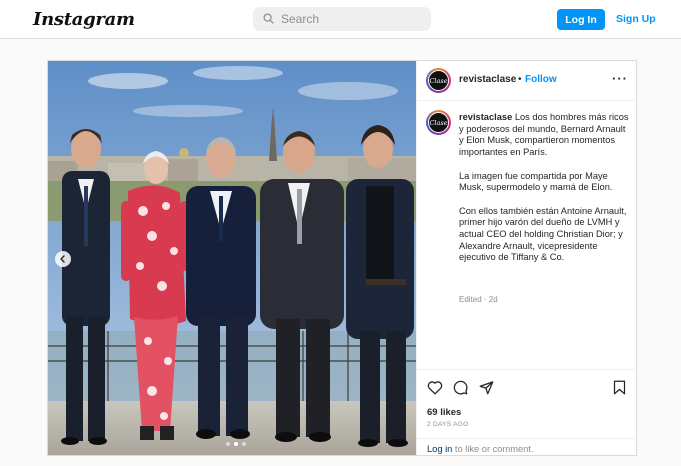 The height and width of the screenshot is (466, 681). I want to click on carousel-indicator, so click(236, 444).